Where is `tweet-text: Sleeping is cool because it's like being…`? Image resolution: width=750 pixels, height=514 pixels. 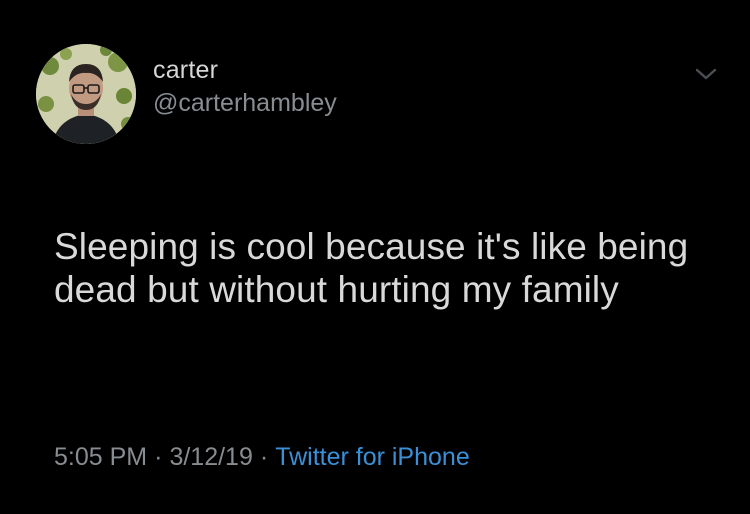
tweet-text: Sleeping is cool because it's like being… is located at coordinates (371, 268).